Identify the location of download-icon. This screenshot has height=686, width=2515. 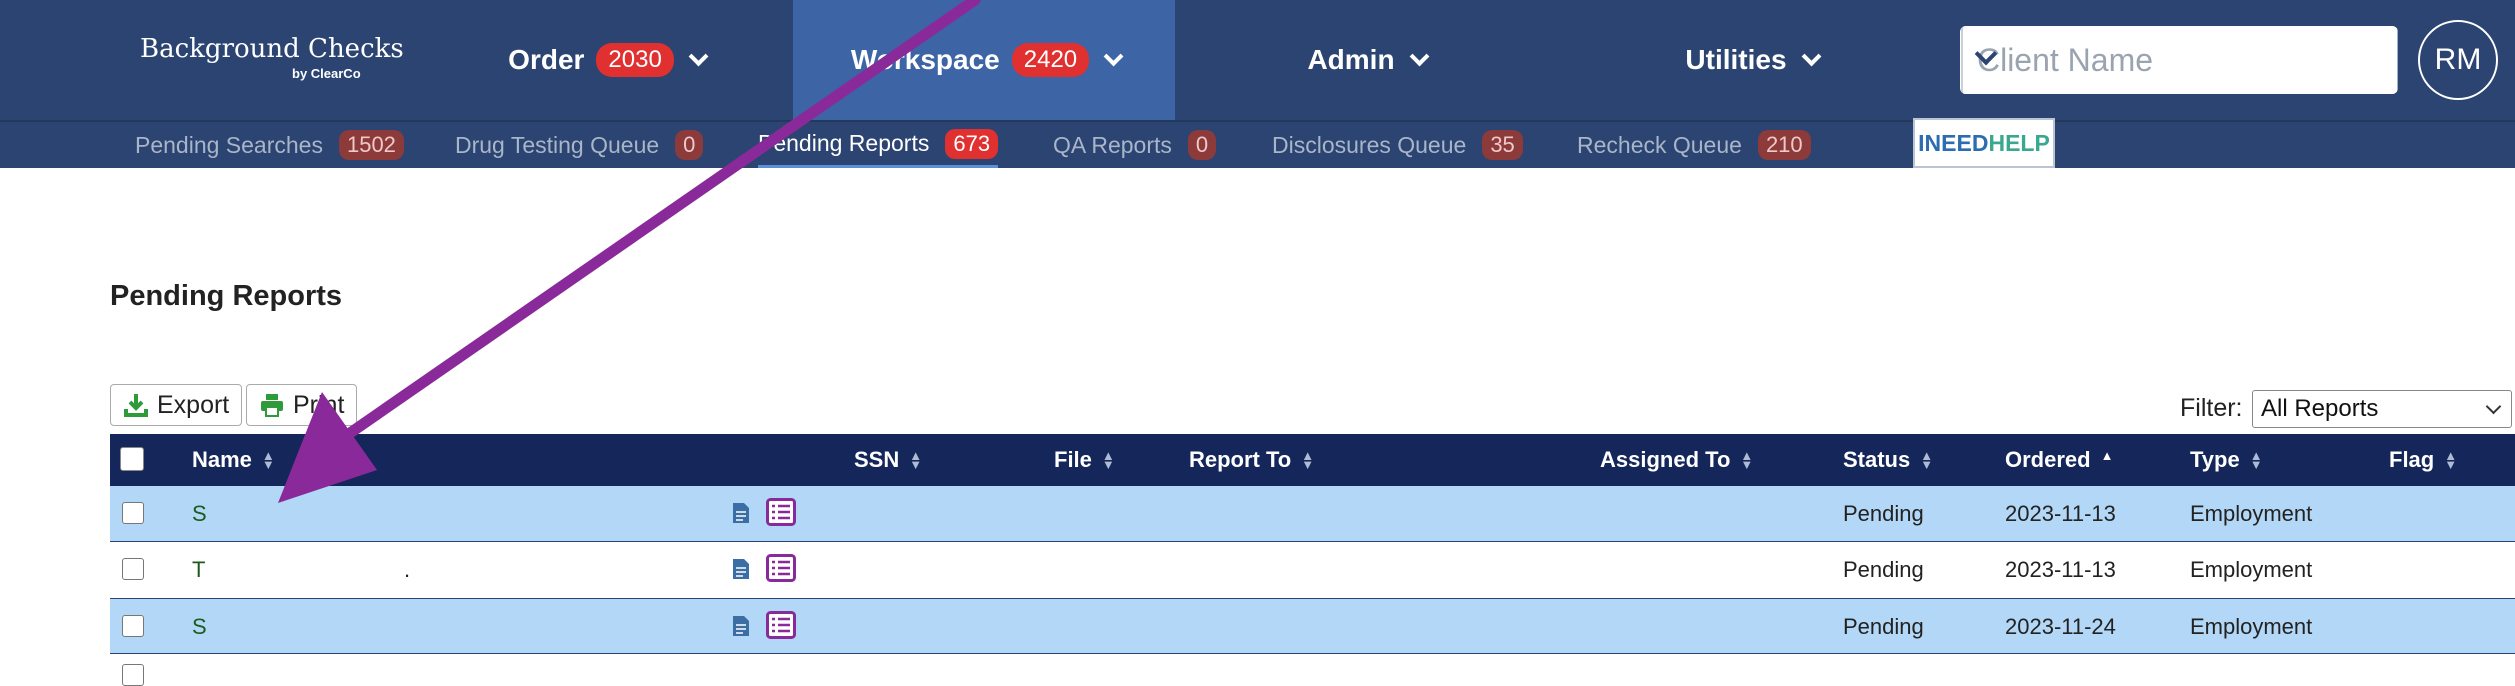
(136, 405).